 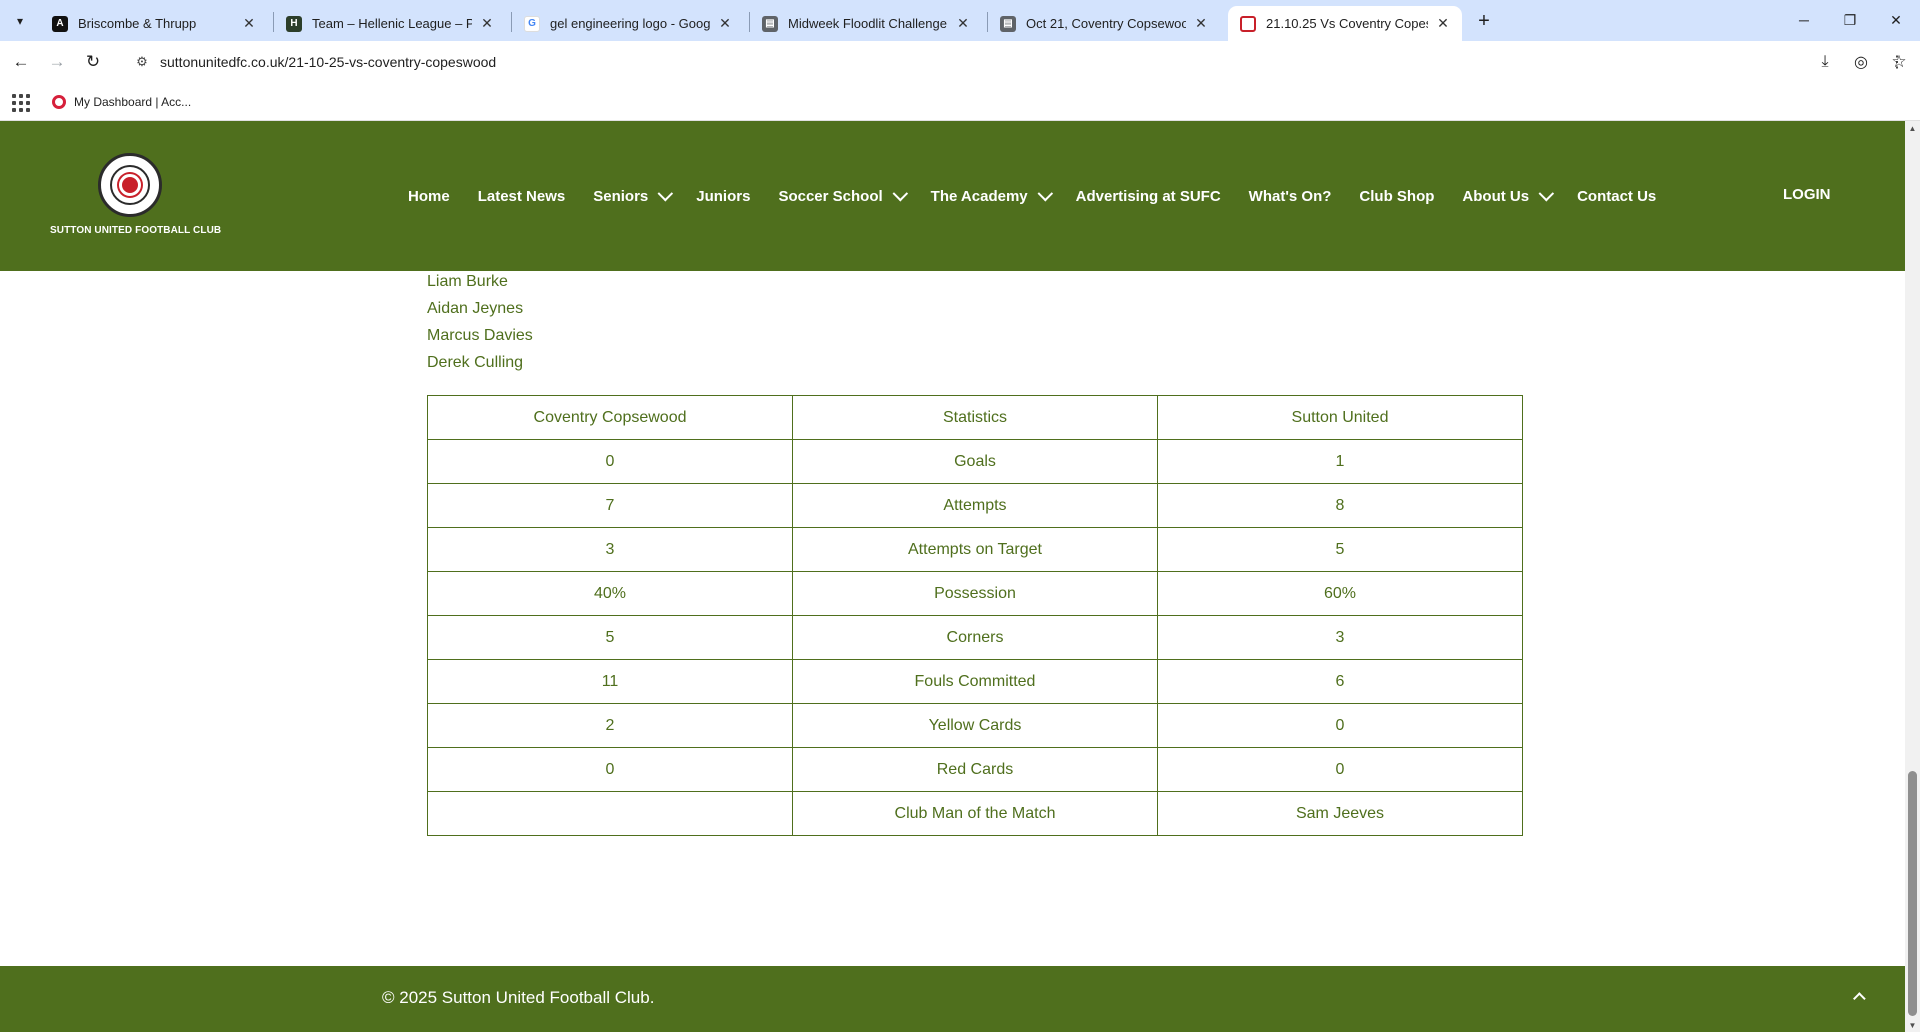 I want to click on minimize-icon: ─, so click(x=1804, y=20).